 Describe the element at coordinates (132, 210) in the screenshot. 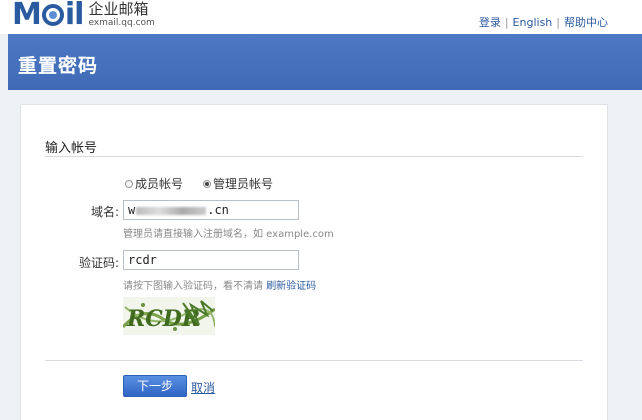

I see `domain-value-prefix: w` at that location.